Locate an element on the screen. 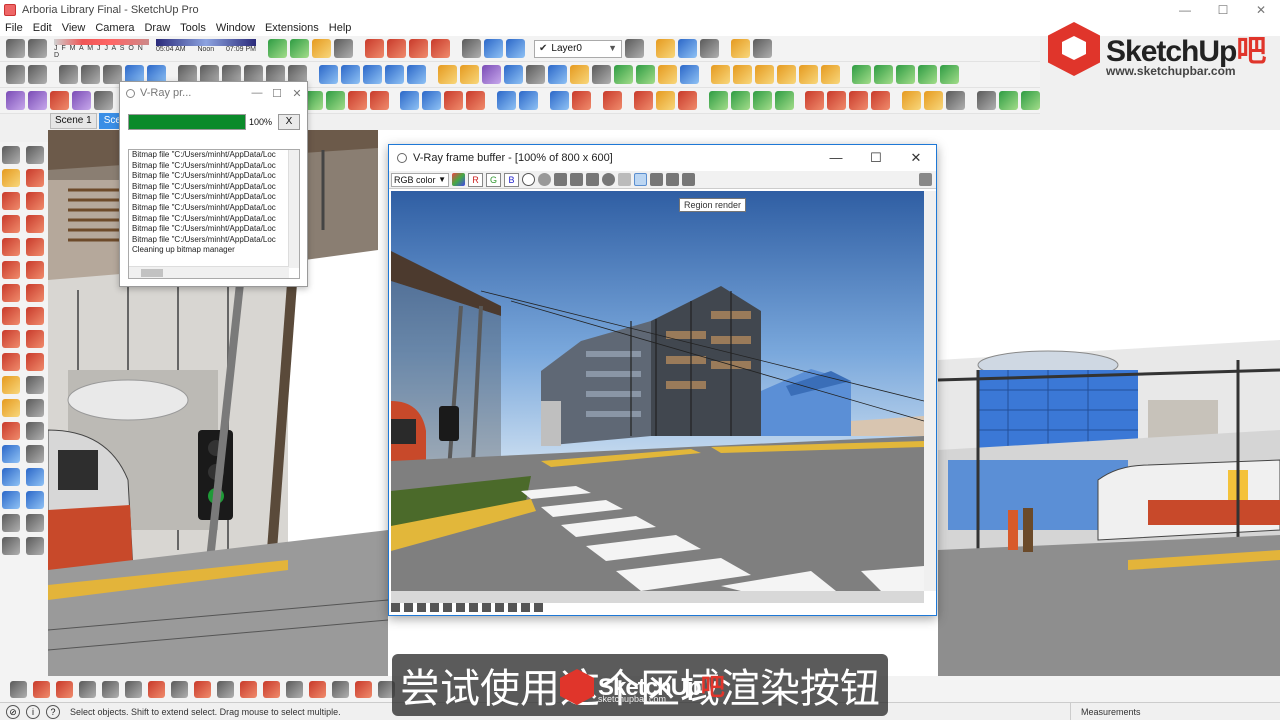 The width and height of the screenshot is (1280, 720). render-last-icon is located at coordinates (656, 179).